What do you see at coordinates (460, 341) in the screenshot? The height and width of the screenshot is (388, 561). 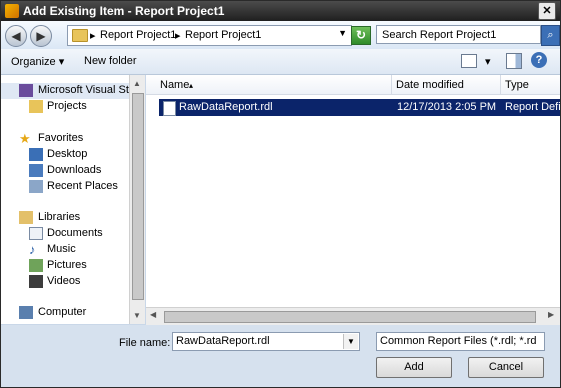 I see `file-type-select: Common Report Files (*.rdl; *.rd` at bounding box center [460, 341].